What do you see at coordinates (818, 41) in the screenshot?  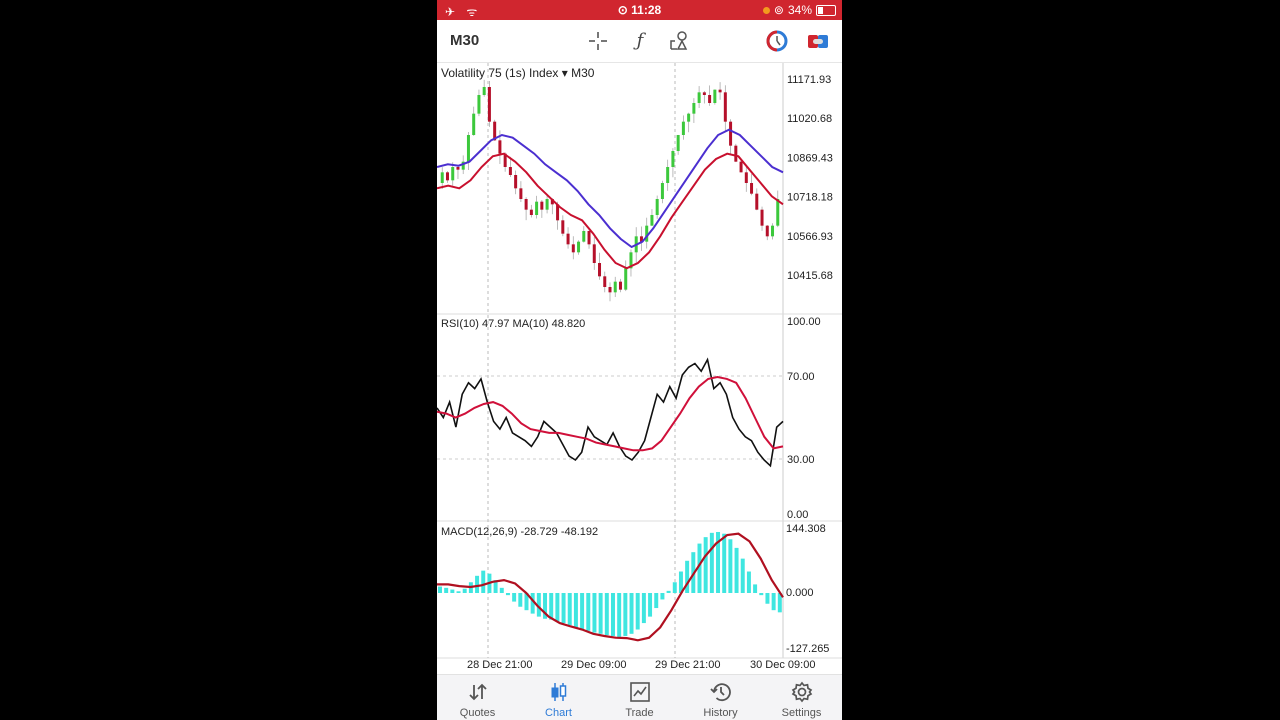 I see `toggle-icon` at bounding box center [818, 41].